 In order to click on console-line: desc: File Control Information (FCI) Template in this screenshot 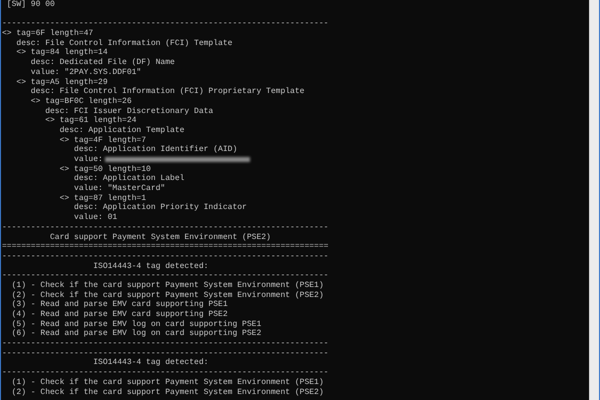, I will do `click(123, 43)`.